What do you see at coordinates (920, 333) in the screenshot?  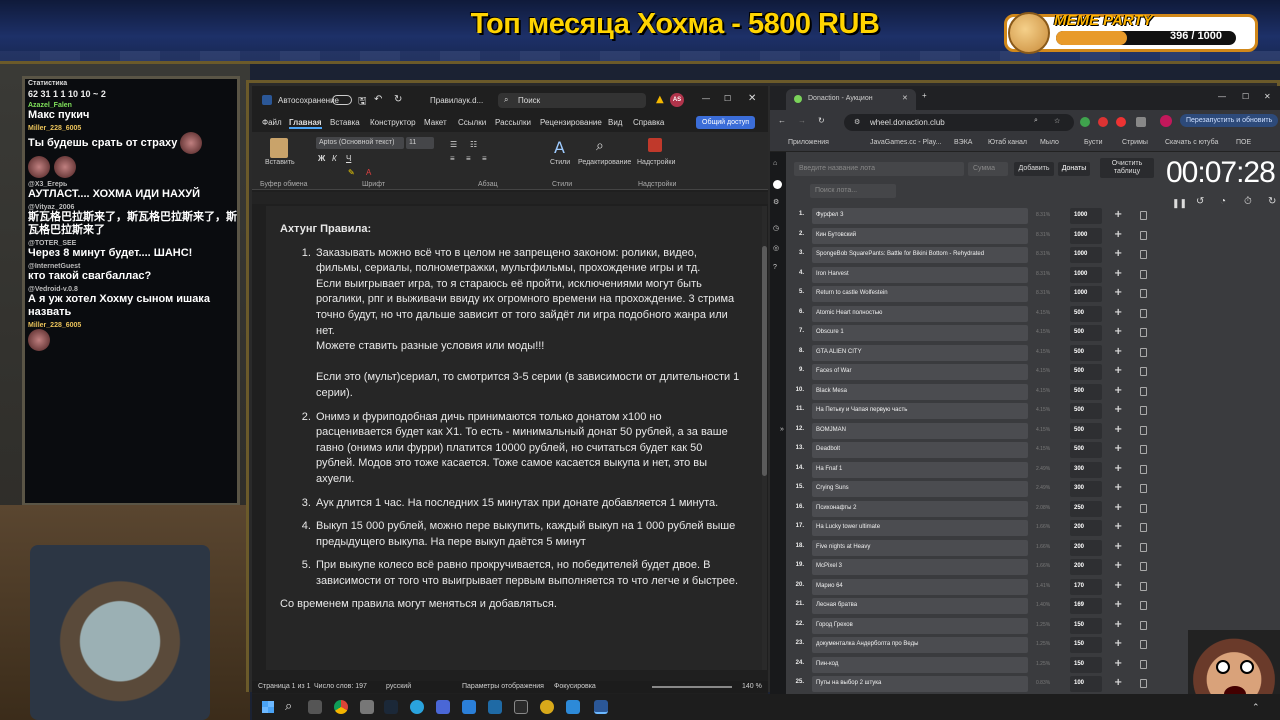 I see `lot-name-field: Obscure 1` at bounding box center [920, 333].